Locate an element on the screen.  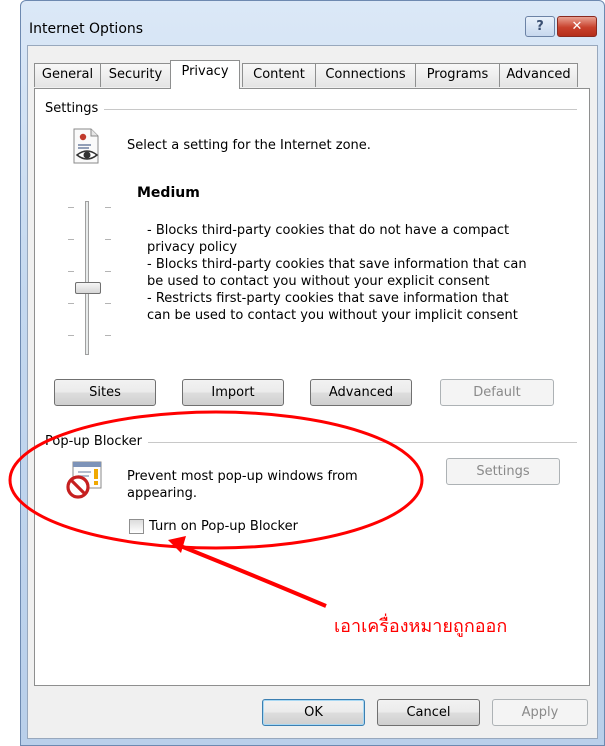
popup-desc-line-1: Prevent most pop-up windows from is located at coordinates (242, 476).